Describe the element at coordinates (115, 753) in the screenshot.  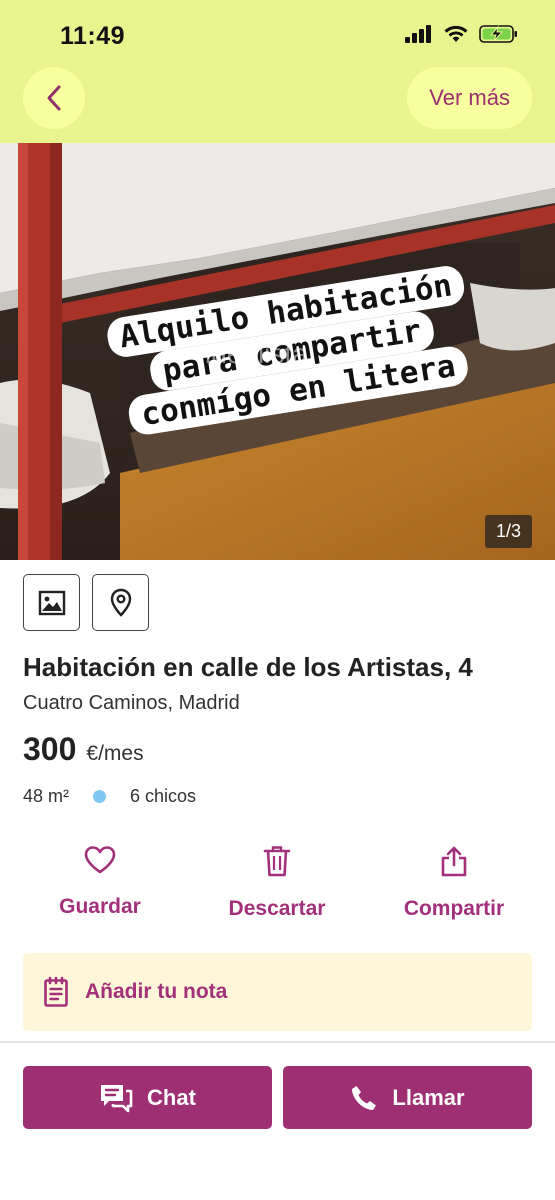
I see `price-unit: €/mes` at that location.